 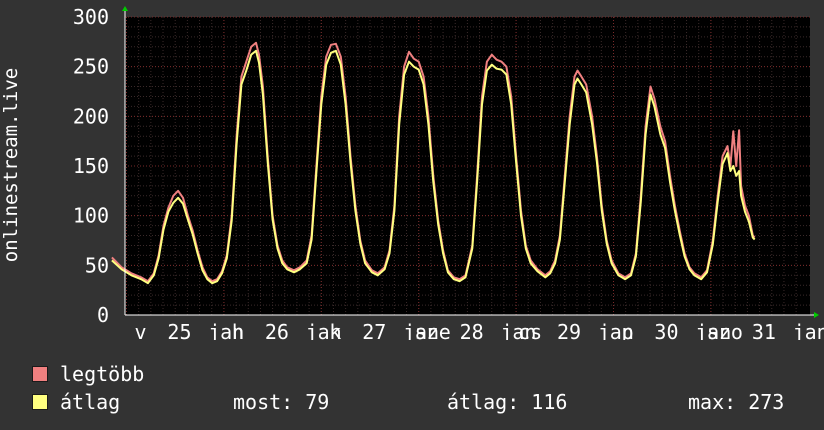 I want to click on legend-item-atlag: átlag, so click(x=76, y=402).